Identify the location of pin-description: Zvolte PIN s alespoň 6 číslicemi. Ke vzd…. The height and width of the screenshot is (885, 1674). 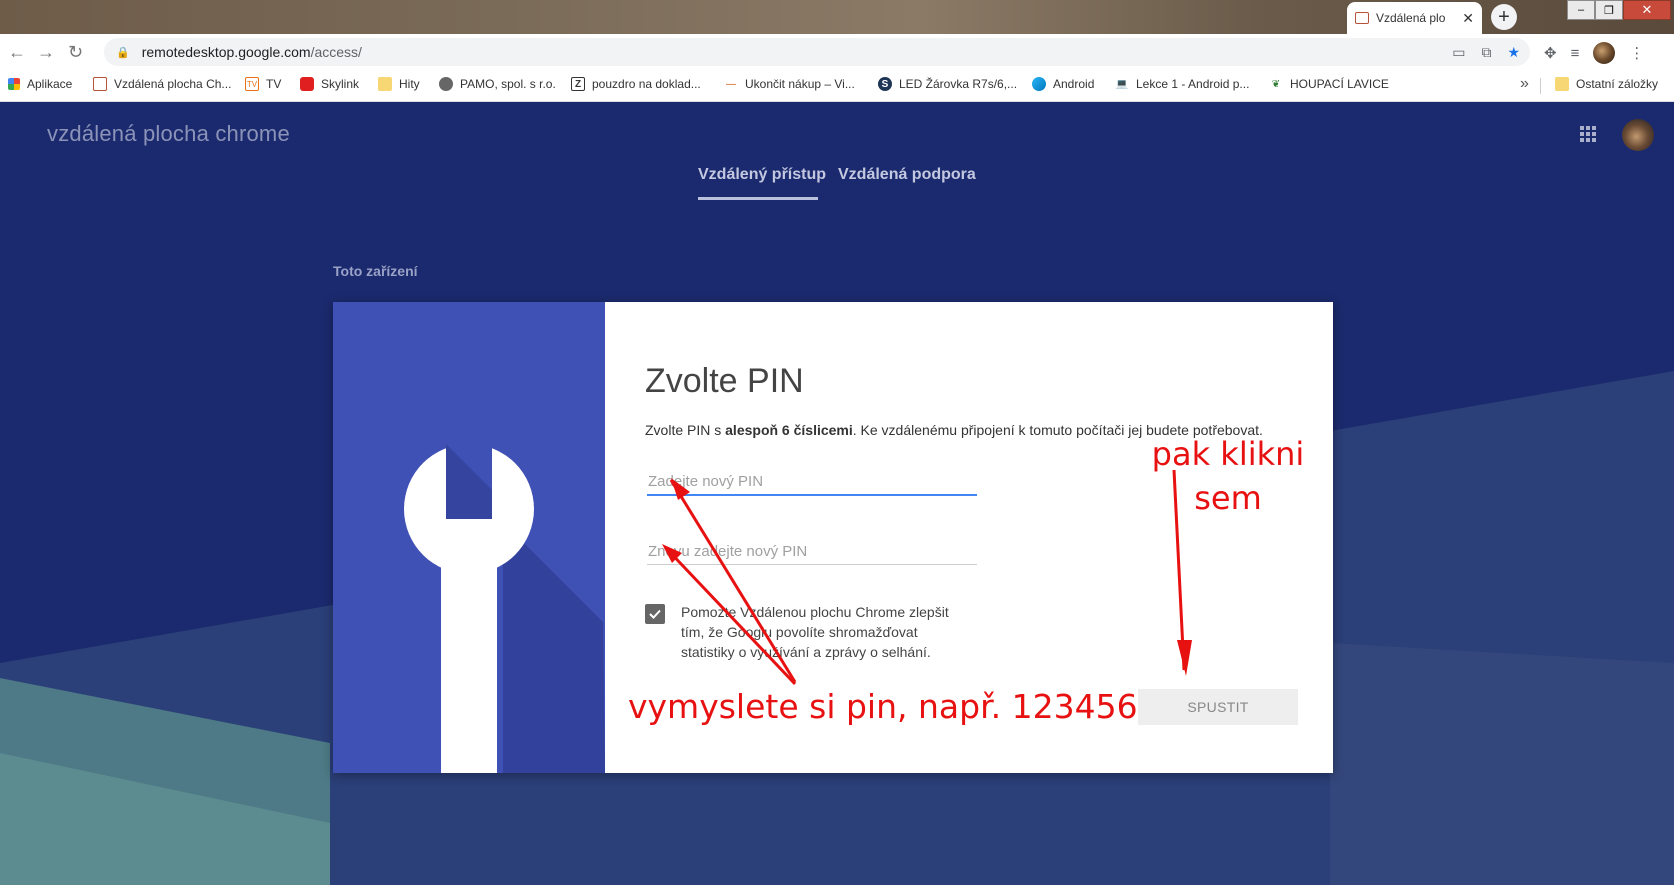
(954, 430).